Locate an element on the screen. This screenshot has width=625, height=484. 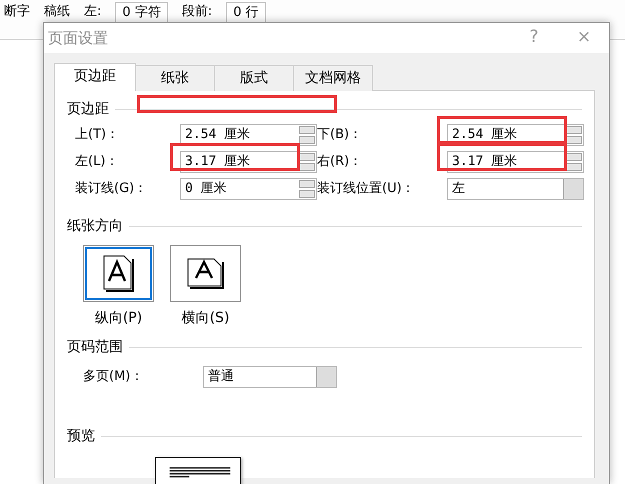
field-label: 多页(M)： is located at coordinates (113, 377).